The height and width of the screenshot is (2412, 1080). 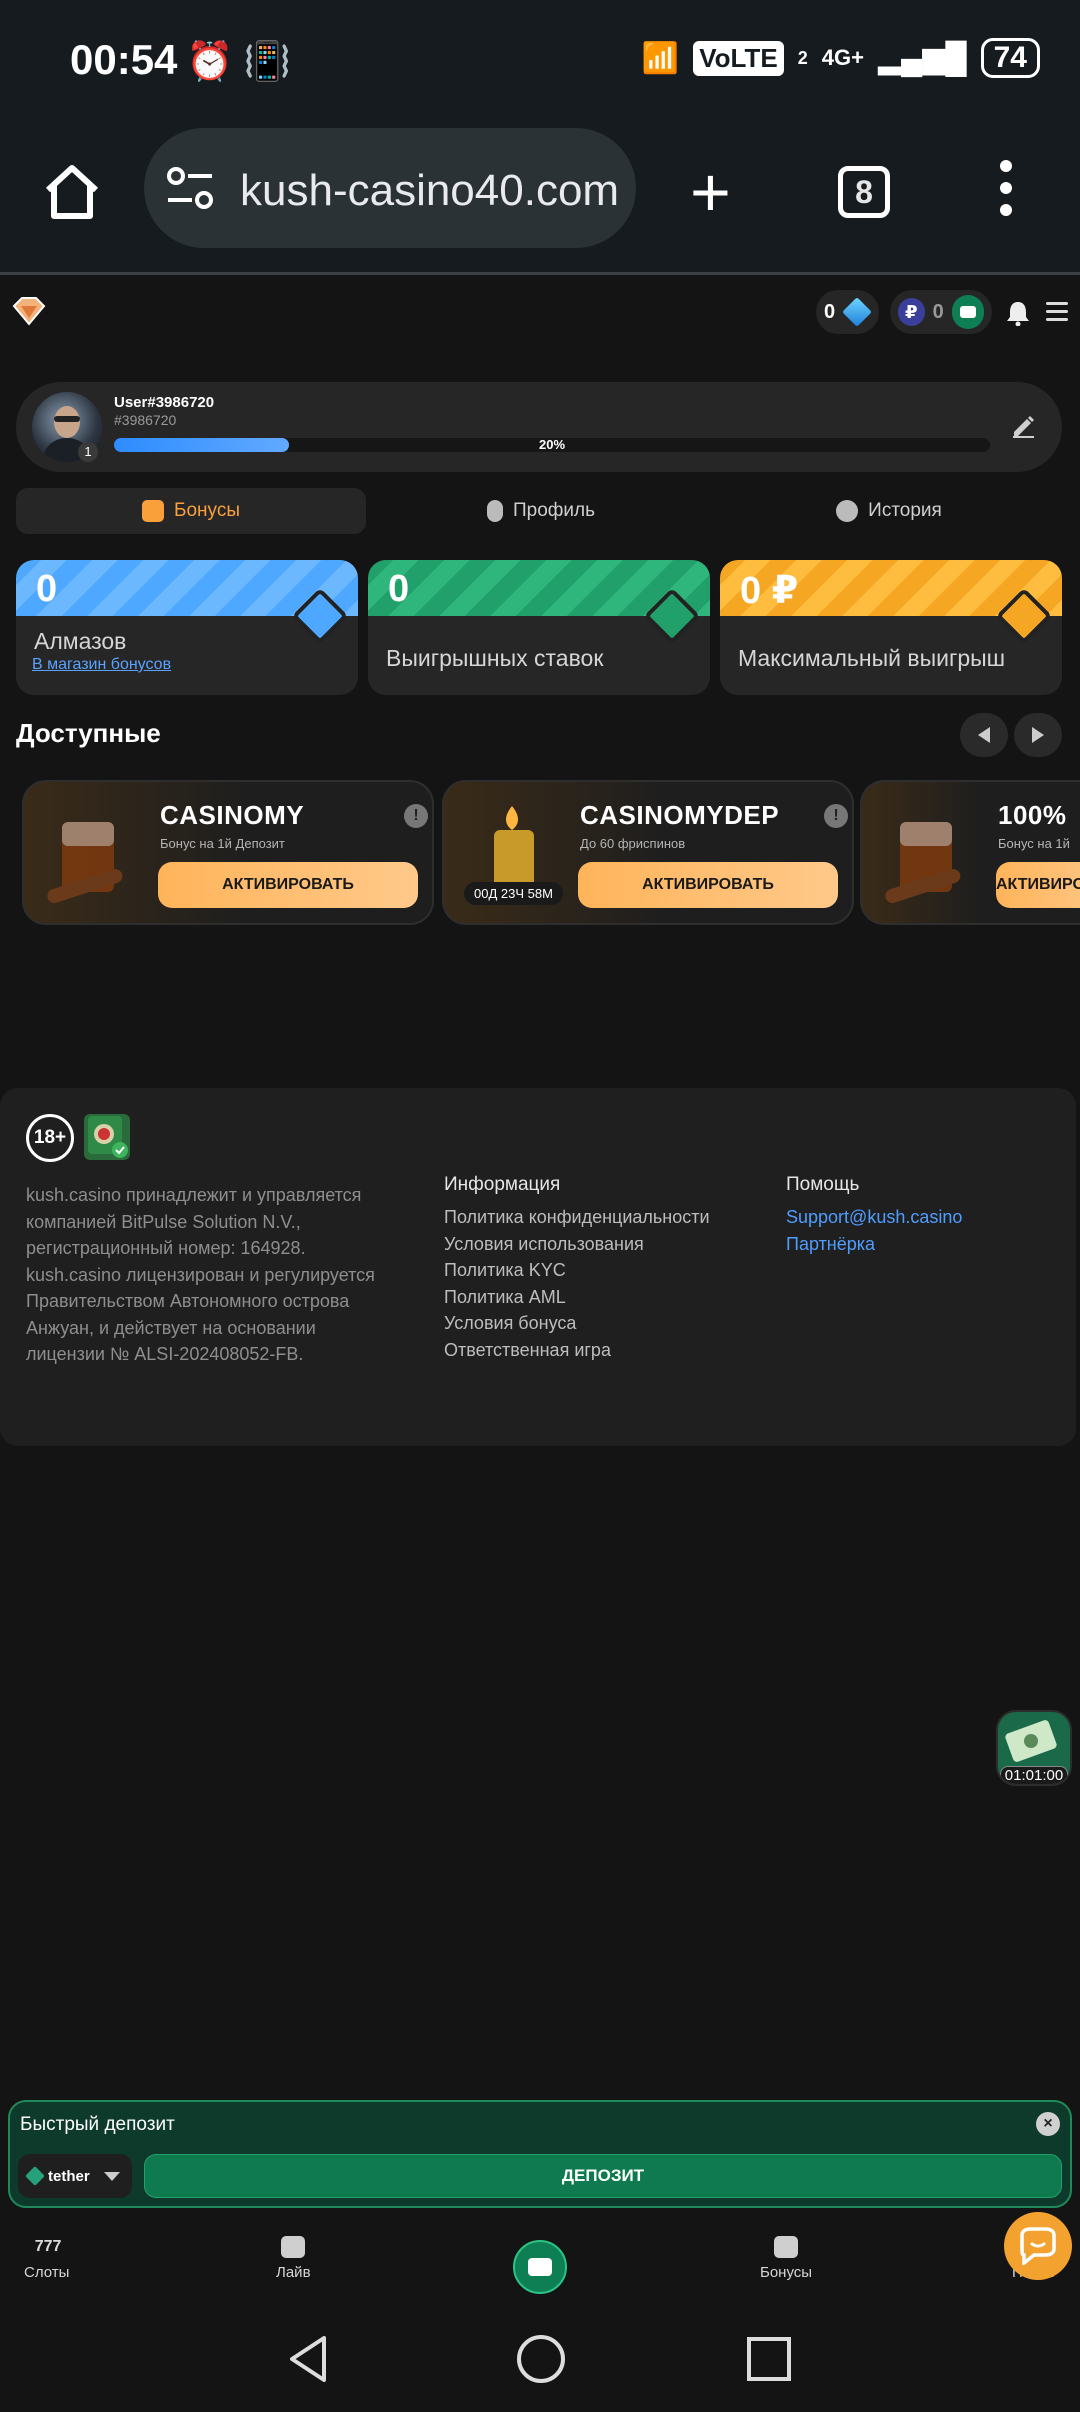 What do you see at coordinates (107, 1137) in the screenshot?
I see `license-seal-icon` at bounding box center [107, 1137].